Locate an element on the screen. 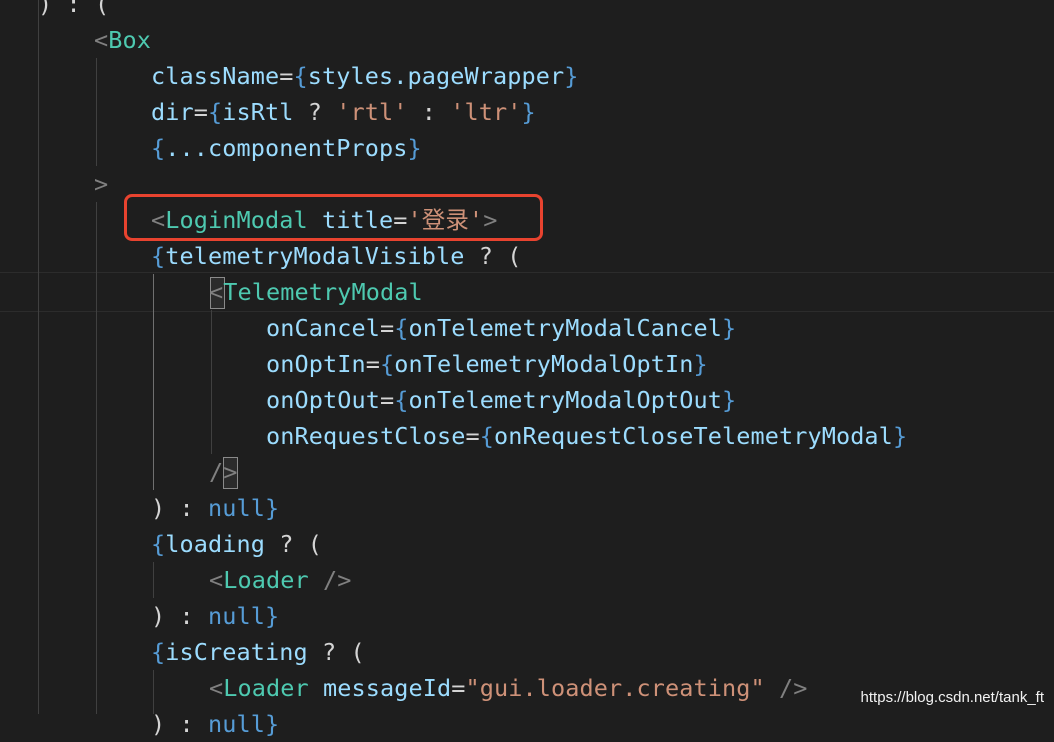 This screenshot has width=1054, height=742. code-token: loading is located at coordinates (215, 544).